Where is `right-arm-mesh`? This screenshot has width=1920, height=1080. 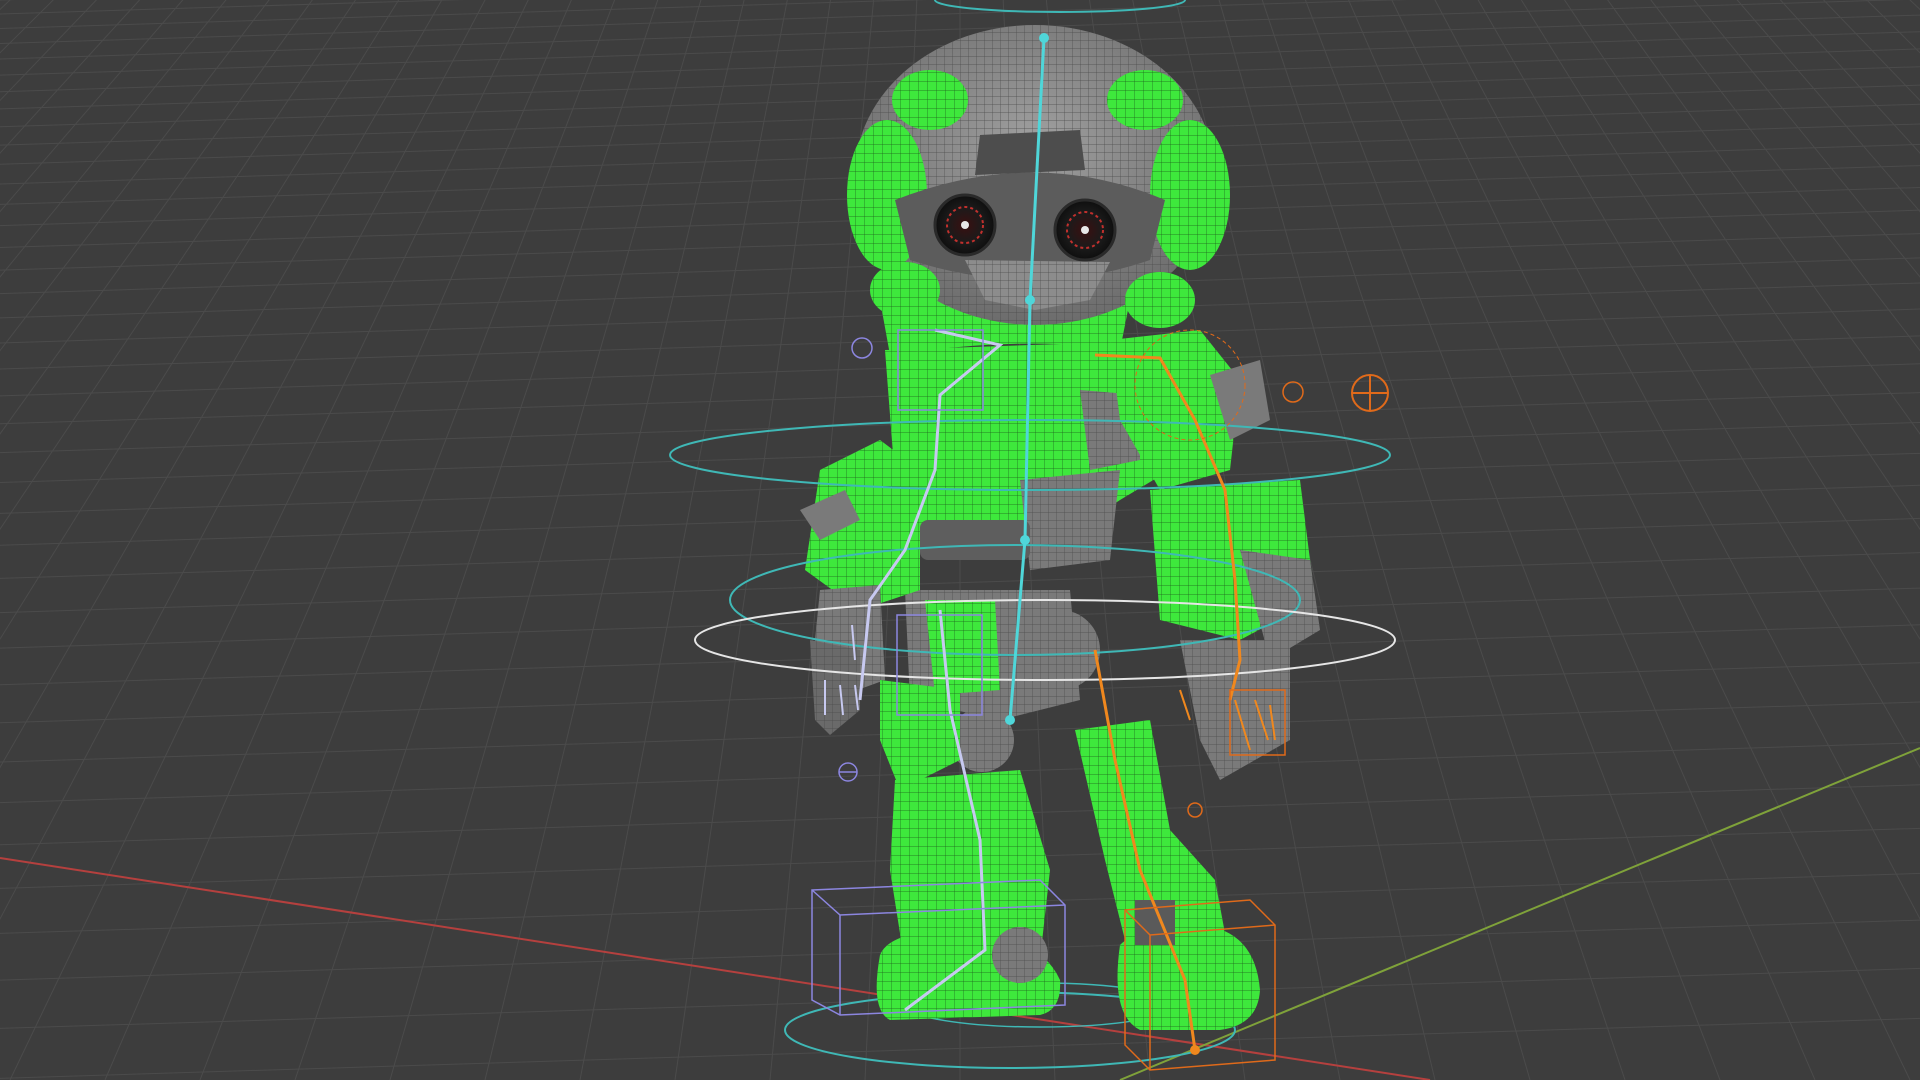 right-arm-mesh is located at coordinates (1215, 555).